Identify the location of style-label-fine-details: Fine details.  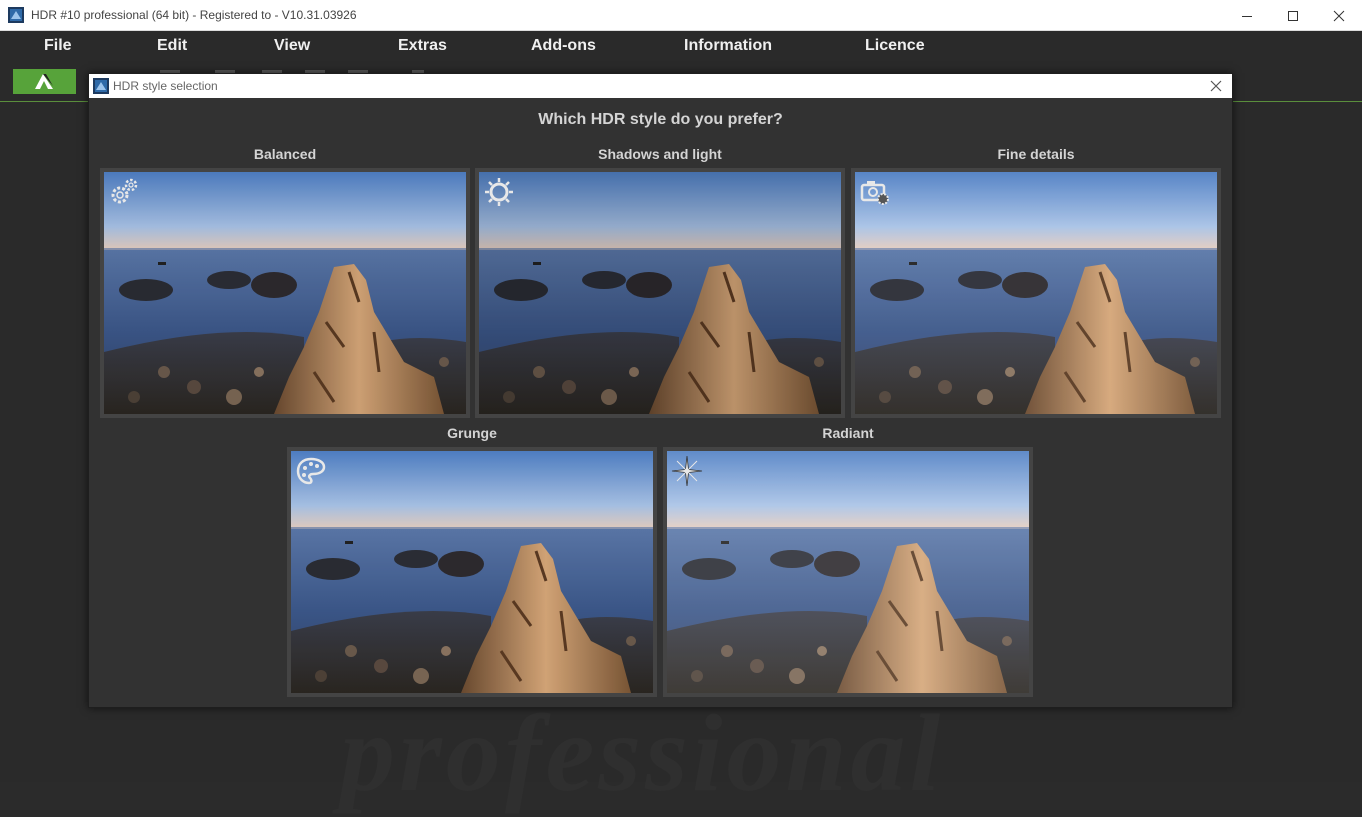
(1036, 154).